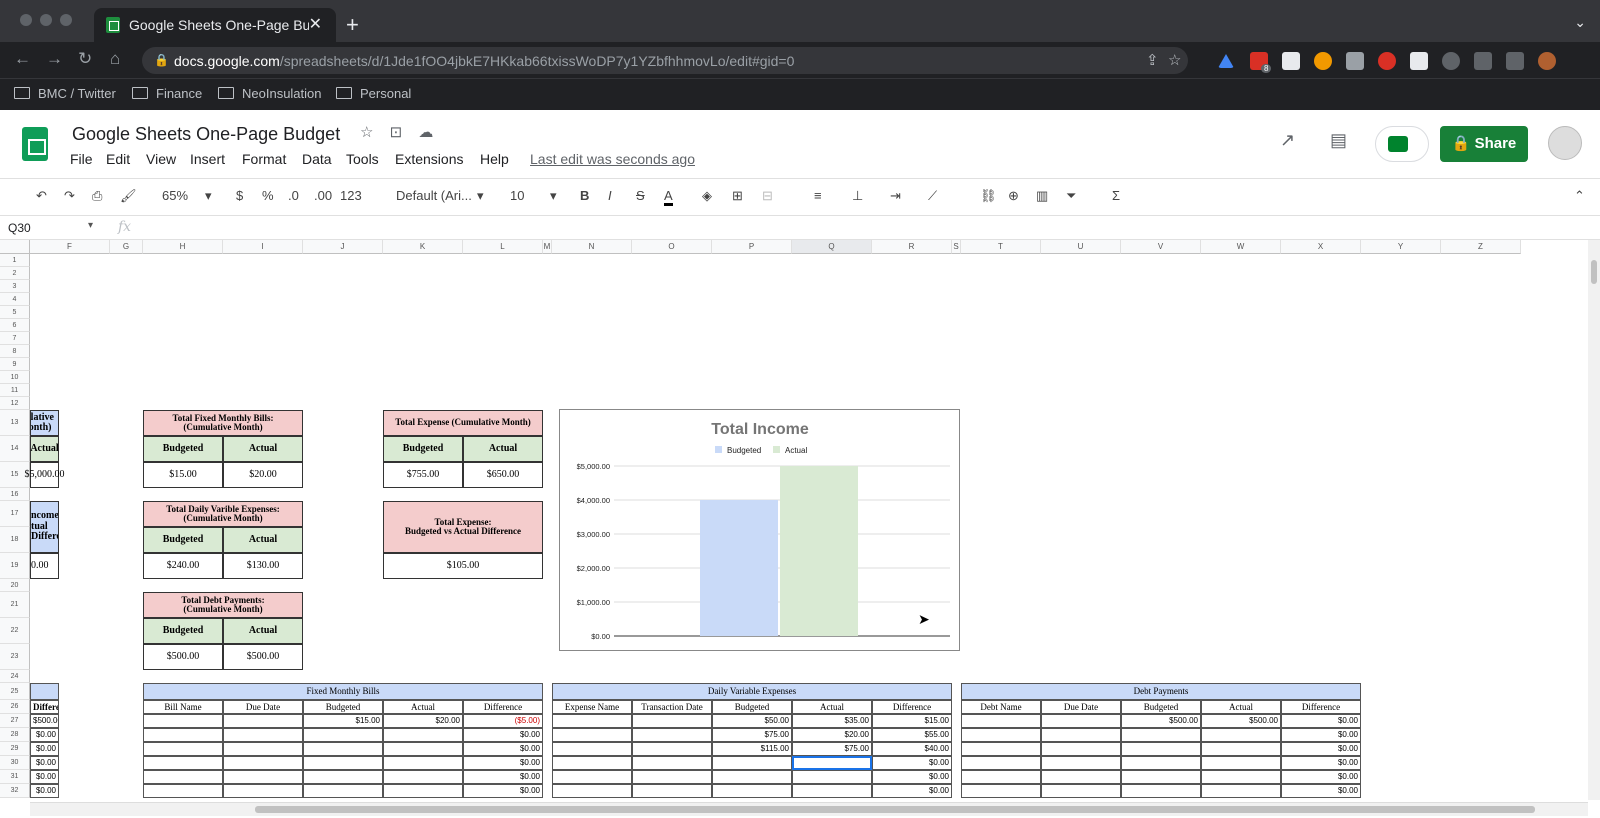 Image resolution: width=1600 pixels, height=818 pixels. I want to click on browser-tab: Google Sheets One-Page Budg ✕, so click(215, 25).